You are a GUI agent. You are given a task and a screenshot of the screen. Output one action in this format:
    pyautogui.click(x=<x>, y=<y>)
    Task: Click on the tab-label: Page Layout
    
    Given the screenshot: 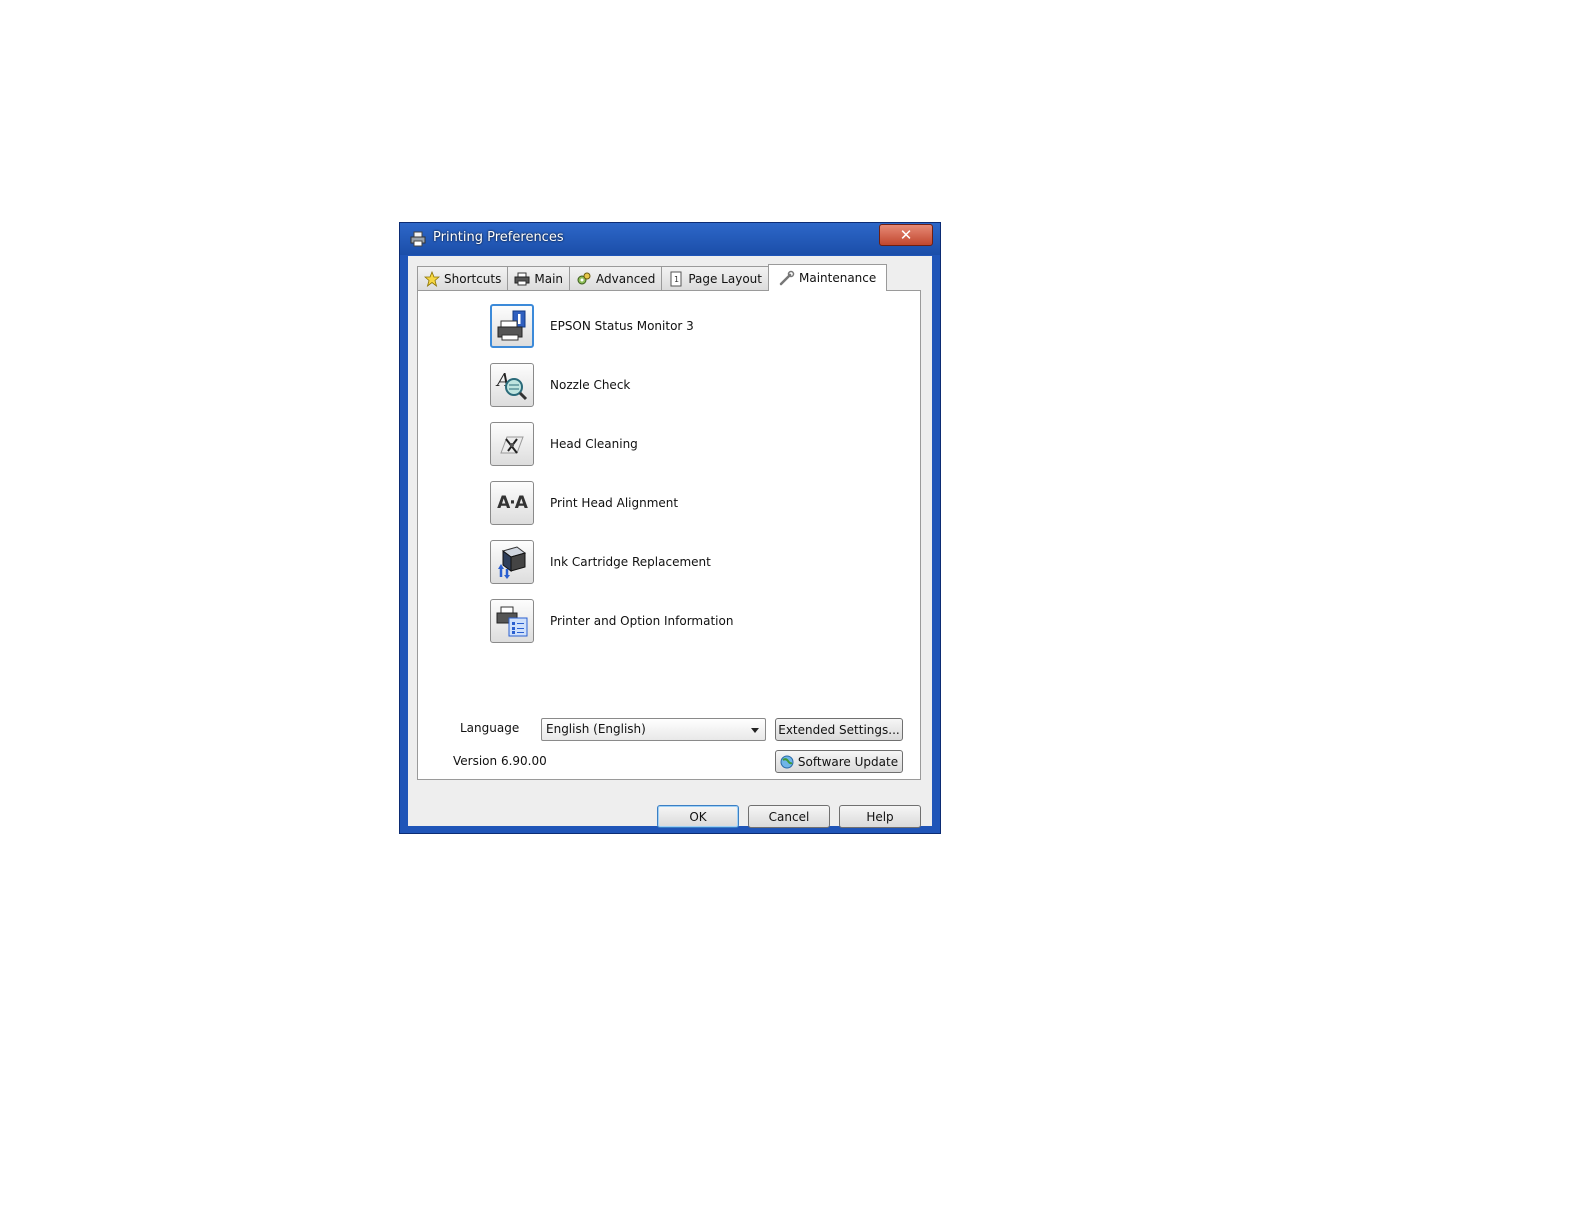 What is the action you would take?
    pyautogui.click(x=725, y=278)
    